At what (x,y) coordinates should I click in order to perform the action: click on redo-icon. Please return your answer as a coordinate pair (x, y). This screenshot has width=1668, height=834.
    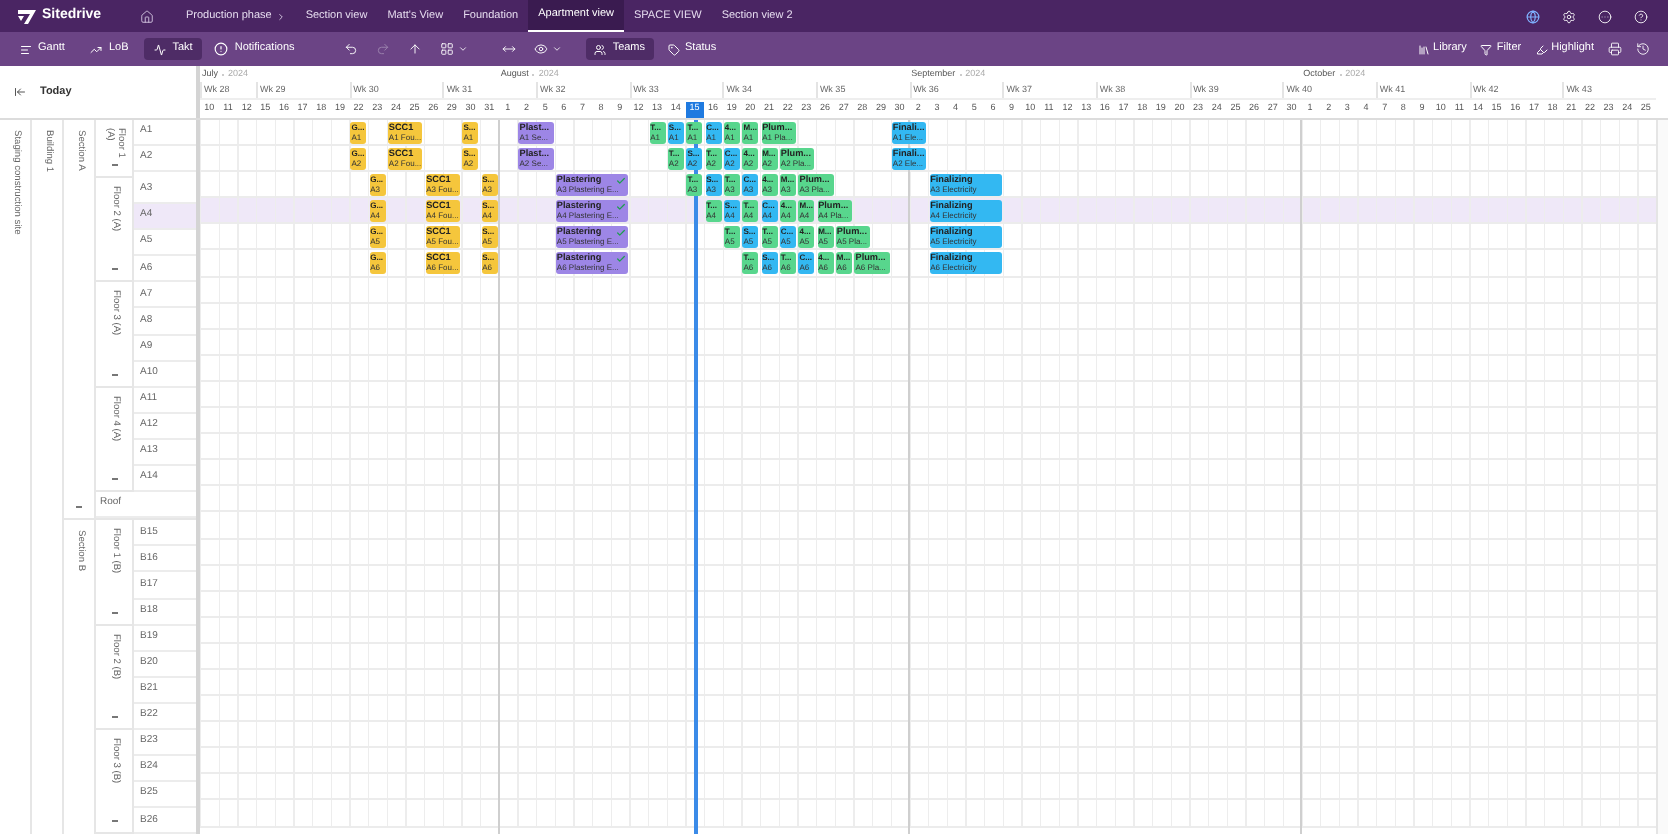
    Looking at the image, I should click on (383, 49).